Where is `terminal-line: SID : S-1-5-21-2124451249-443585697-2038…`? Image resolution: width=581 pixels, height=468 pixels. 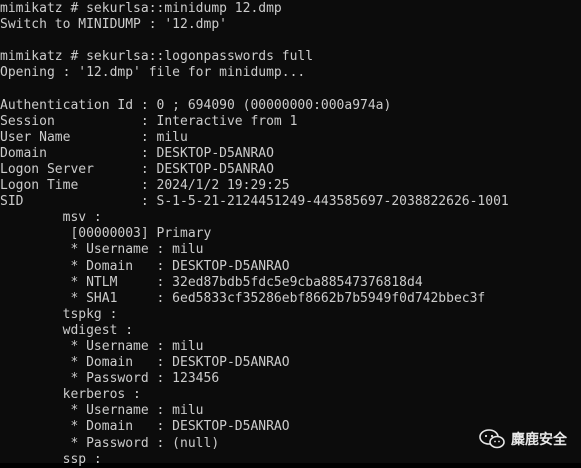 terminal-line: SID : S-1-5-21-2124451249-443585697-2038… is located at coordinates (254, 202).